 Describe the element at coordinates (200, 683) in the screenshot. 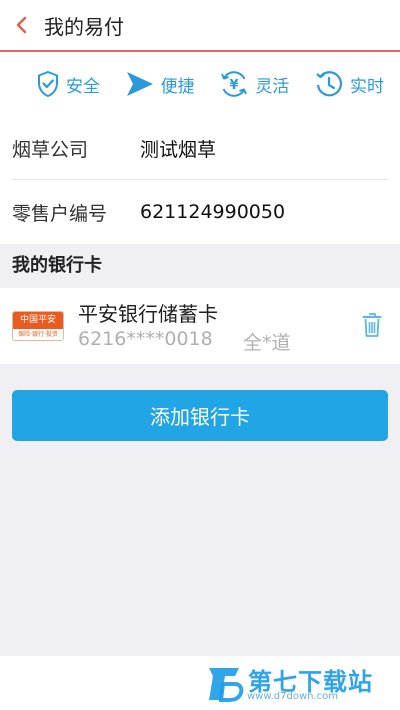

I see `footer-area: 第七下载站 www.d7down.com` at that location.